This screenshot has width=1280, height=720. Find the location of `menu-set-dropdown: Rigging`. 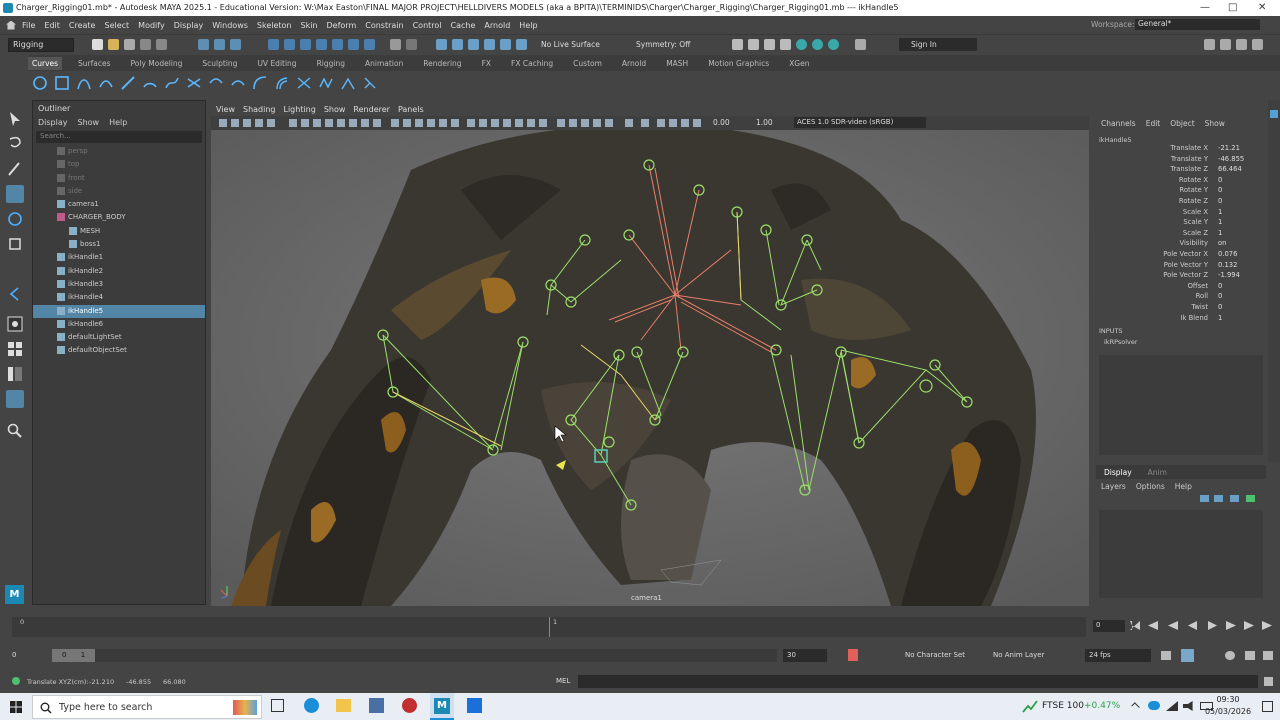

menu-set-dropdown: Rigging is located at coordinates (41, 45).